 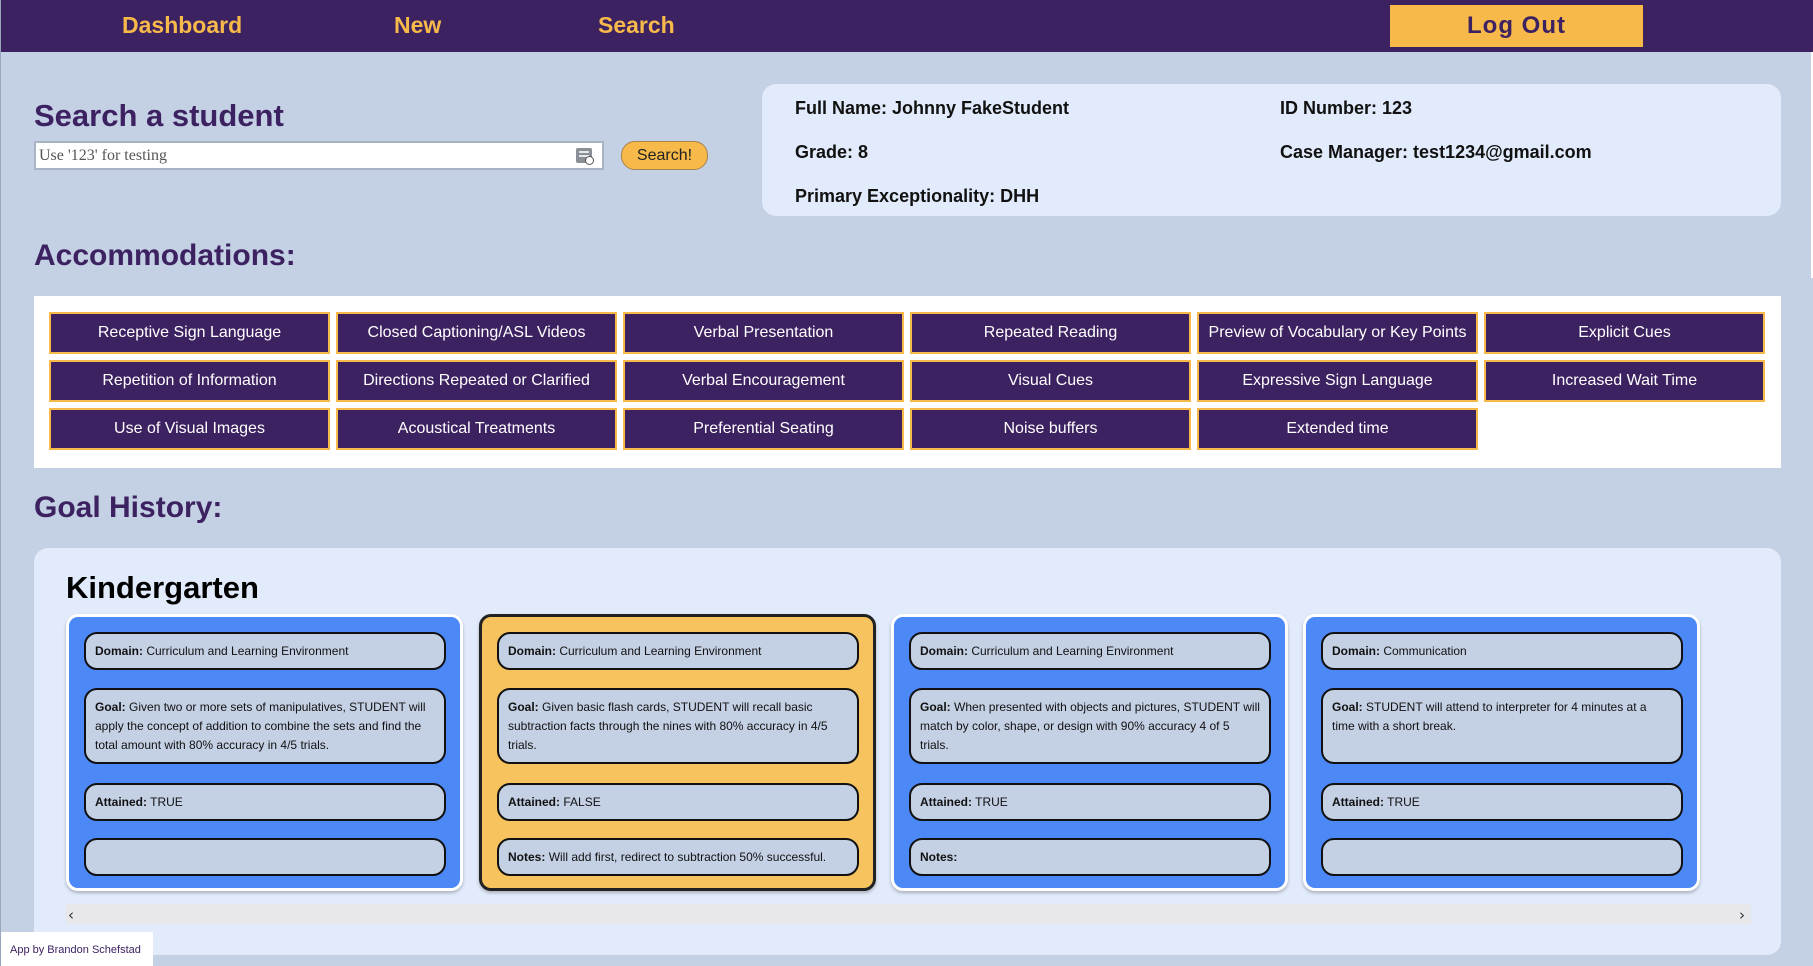 I want to click on accommodation-item: Acoustical Treatments, so click(x=476, y=429).